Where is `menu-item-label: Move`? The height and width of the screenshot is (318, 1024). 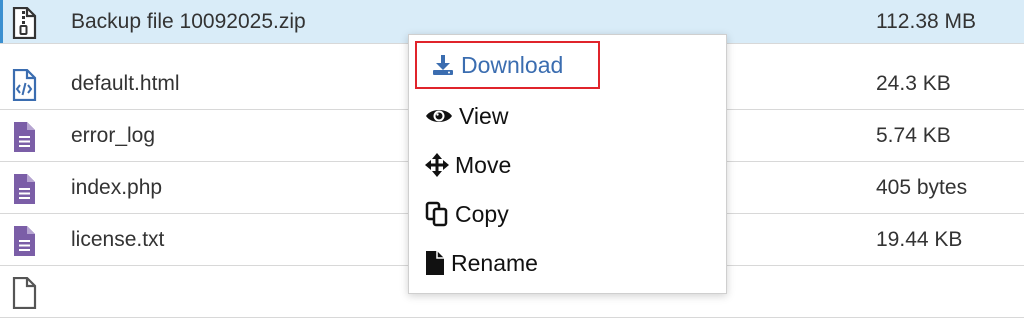
menu-item-label: Move is located at coordinates (483, 164).